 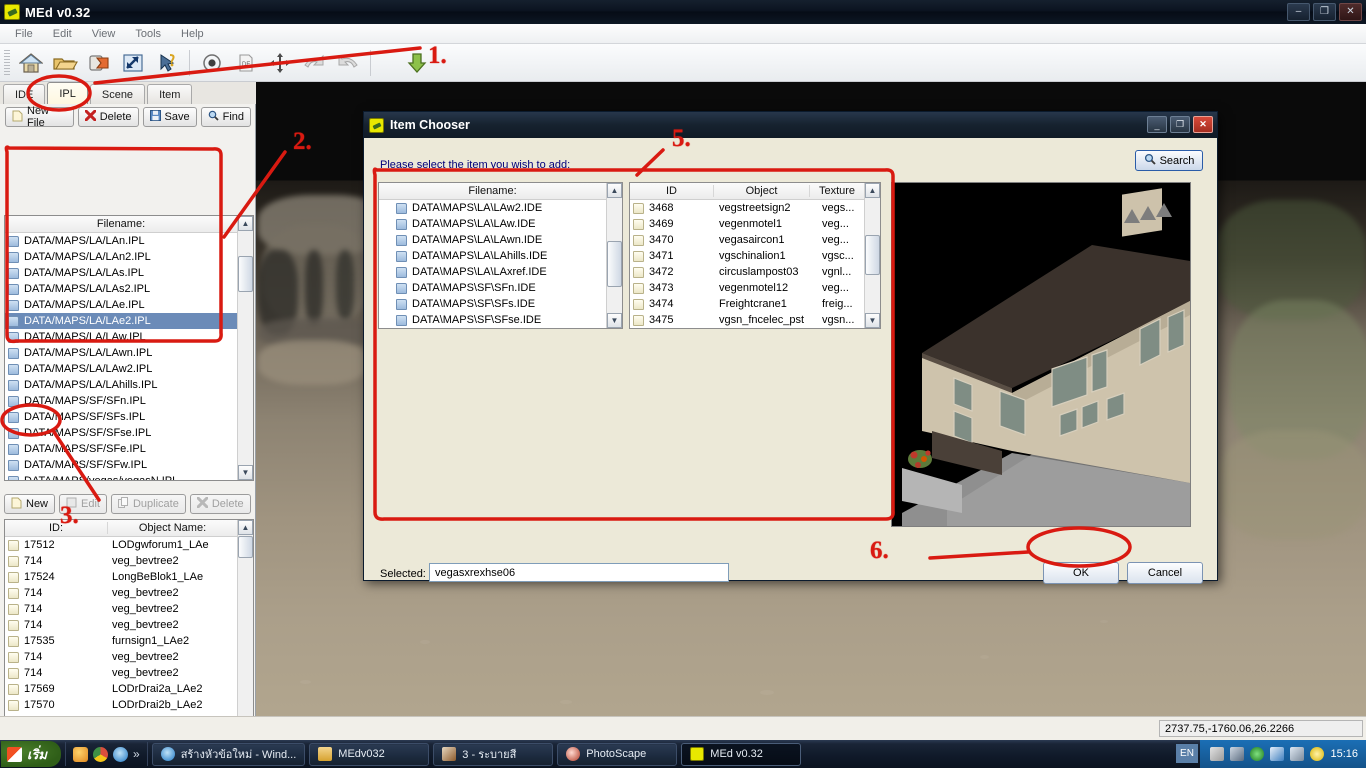 What do you see at coordinates (65, 63) in the screenshot?
I see `folder-open-icon` at bounding box center [65, 63].